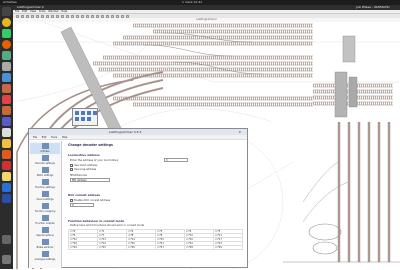 Image resolution: width=400 pixels, height=270 pixels. I want to click on fx-label: F21, so click(161, 243).